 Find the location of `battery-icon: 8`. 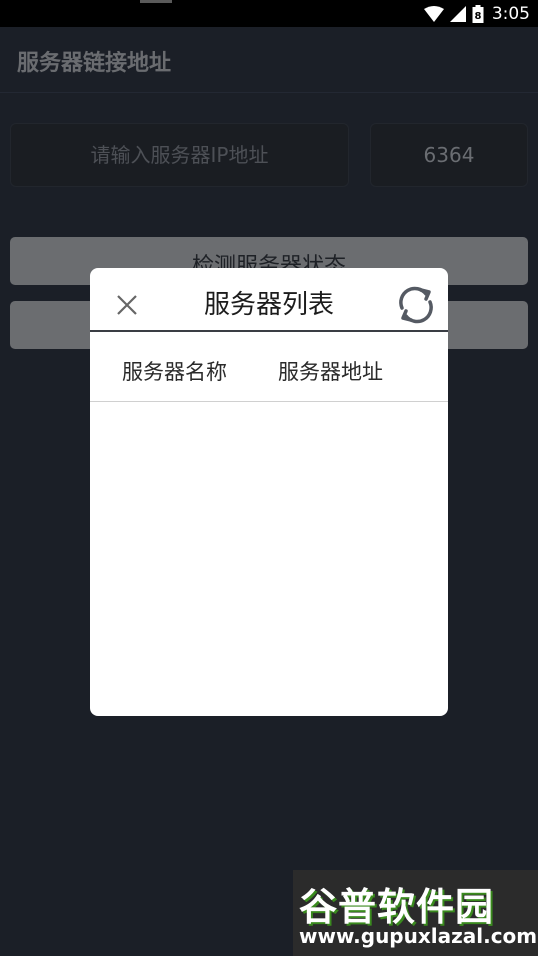

battery-icon: 8 is located at coordinates (478, 14).